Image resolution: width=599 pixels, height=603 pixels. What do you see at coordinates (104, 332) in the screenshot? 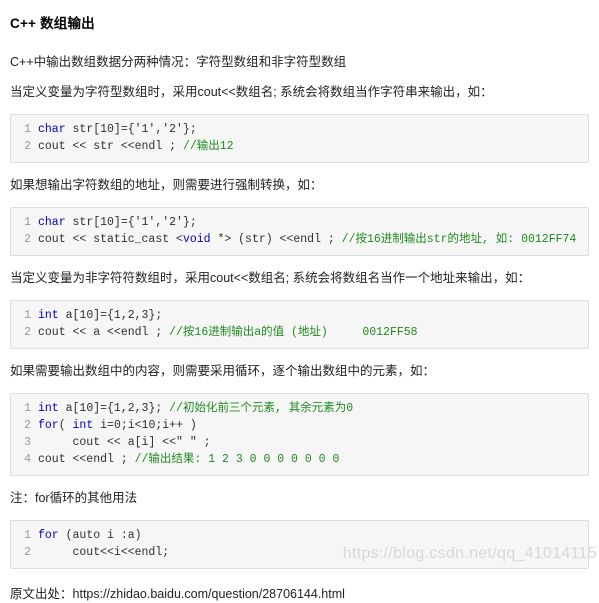
I see `code-text: cout << a <<endl ;` at bounding box center [104, 332].